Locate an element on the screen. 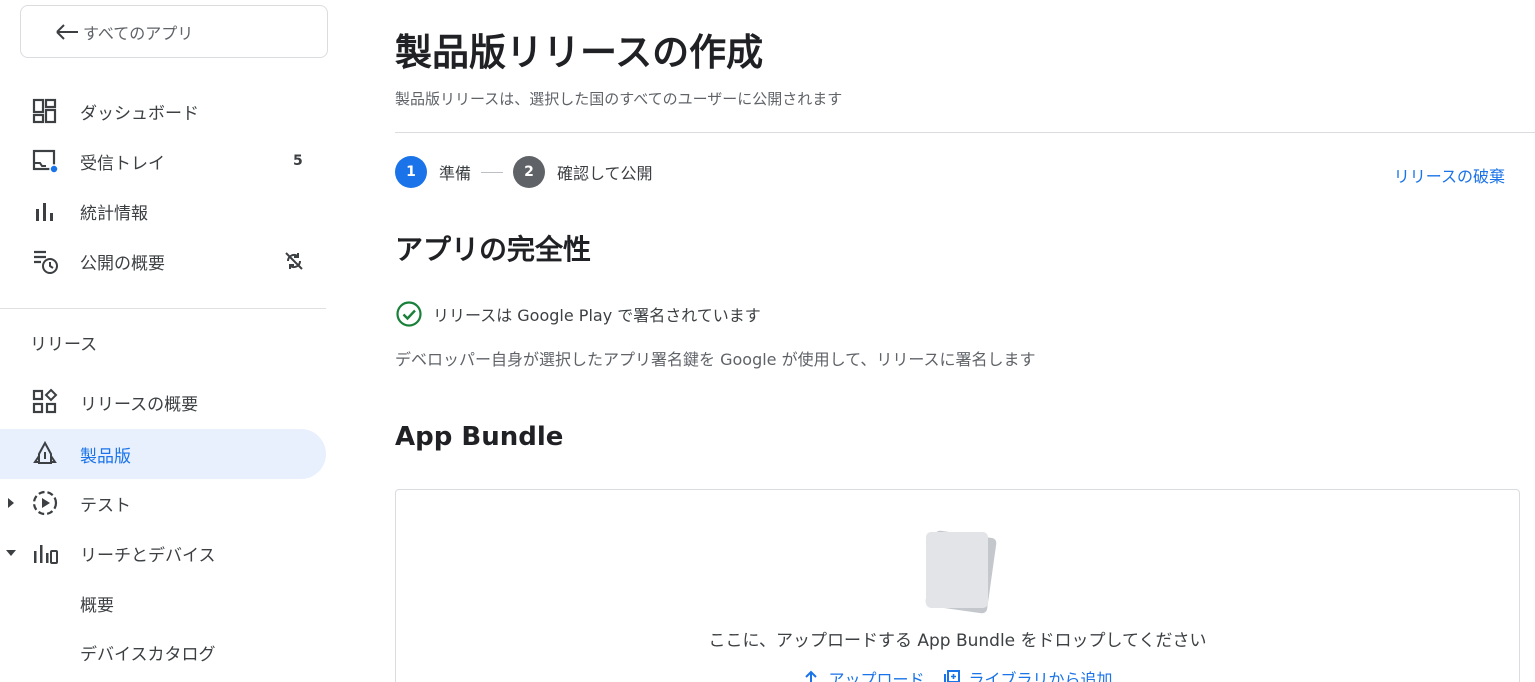 Image resolution: width=1535 pixels, height=682 pixels. inbox-icon is located at coordinates (45, 161).